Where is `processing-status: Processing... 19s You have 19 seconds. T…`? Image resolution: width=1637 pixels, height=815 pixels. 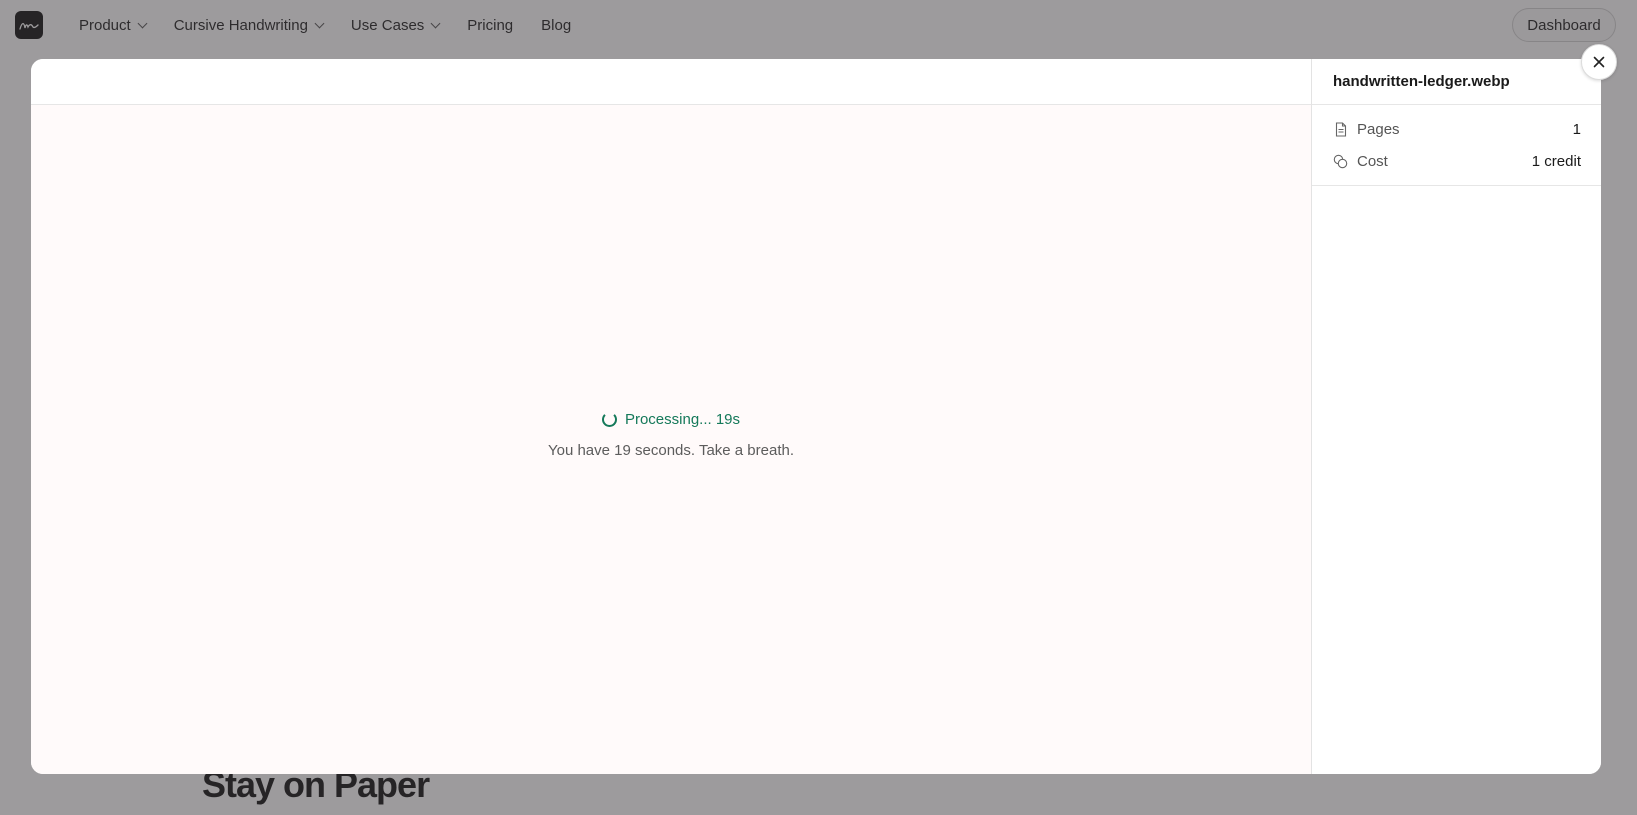 processing-status: Processing... 19s You have 19 seconds. T… is located at coordinates (671, 435).